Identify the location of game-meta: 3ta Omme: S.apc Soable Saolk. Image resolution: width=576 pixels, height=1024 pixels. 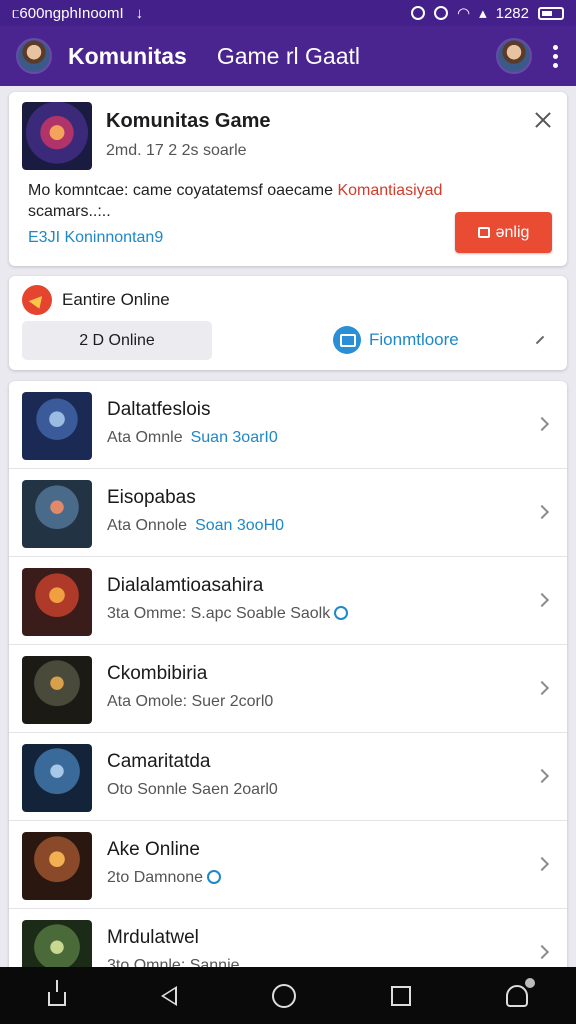
(228, 614).